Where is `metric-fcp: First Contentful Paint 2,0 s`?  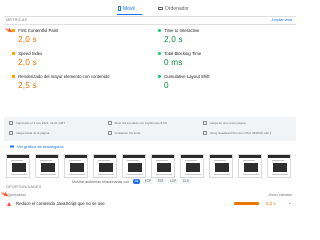 metric-fcp: First Contentful Paint 2,0 s is located at coordinates (72, 39).